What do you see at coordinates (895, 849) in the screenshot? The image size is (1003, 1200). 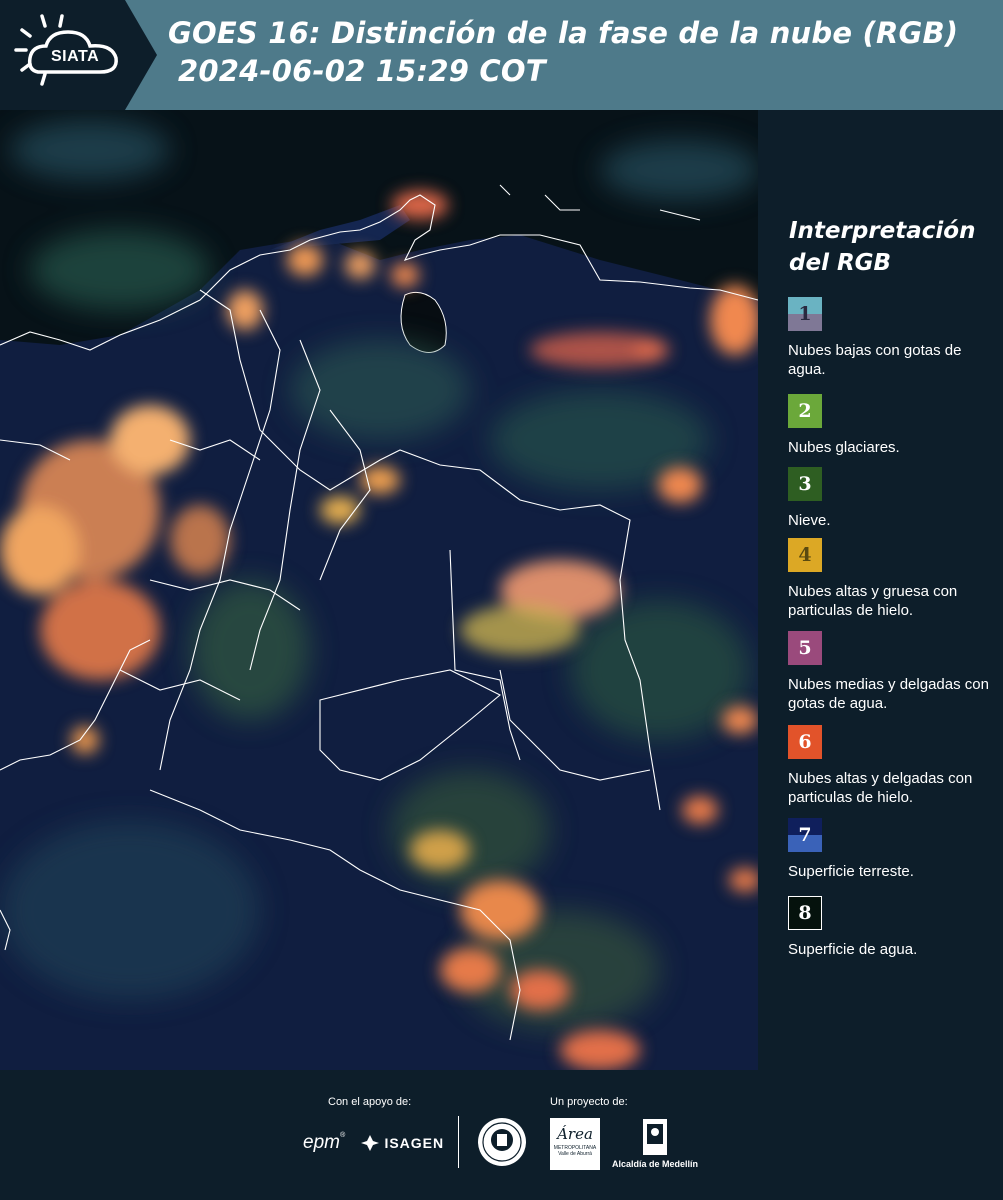 I see `legend-item-7: 7 Superficie terreste.` at bounding box center [895, 849].